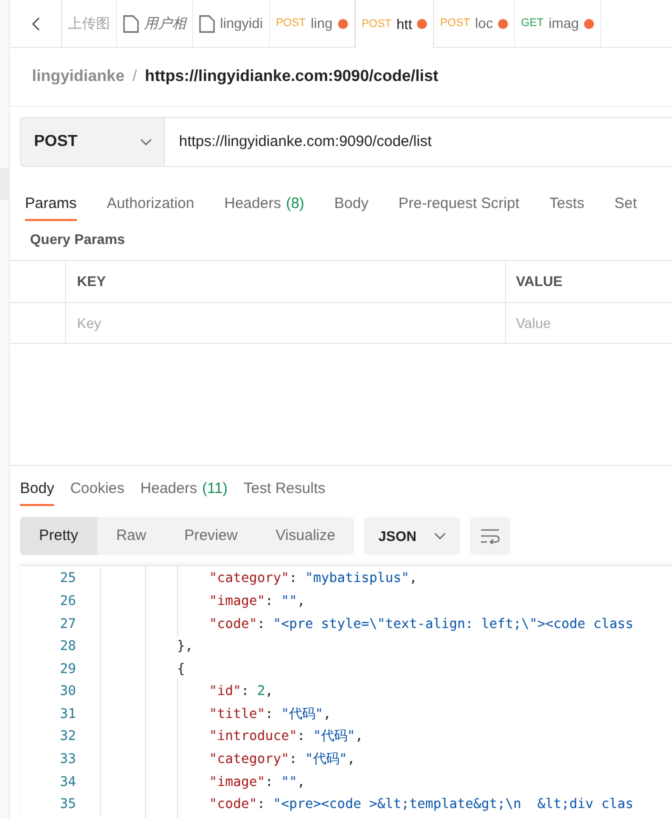 Image resolution: width=672 pixels, height=819 pixels. Describe the element at coordinates (97, 488) in the screenshot. I see `tab: Cookies` at that location.